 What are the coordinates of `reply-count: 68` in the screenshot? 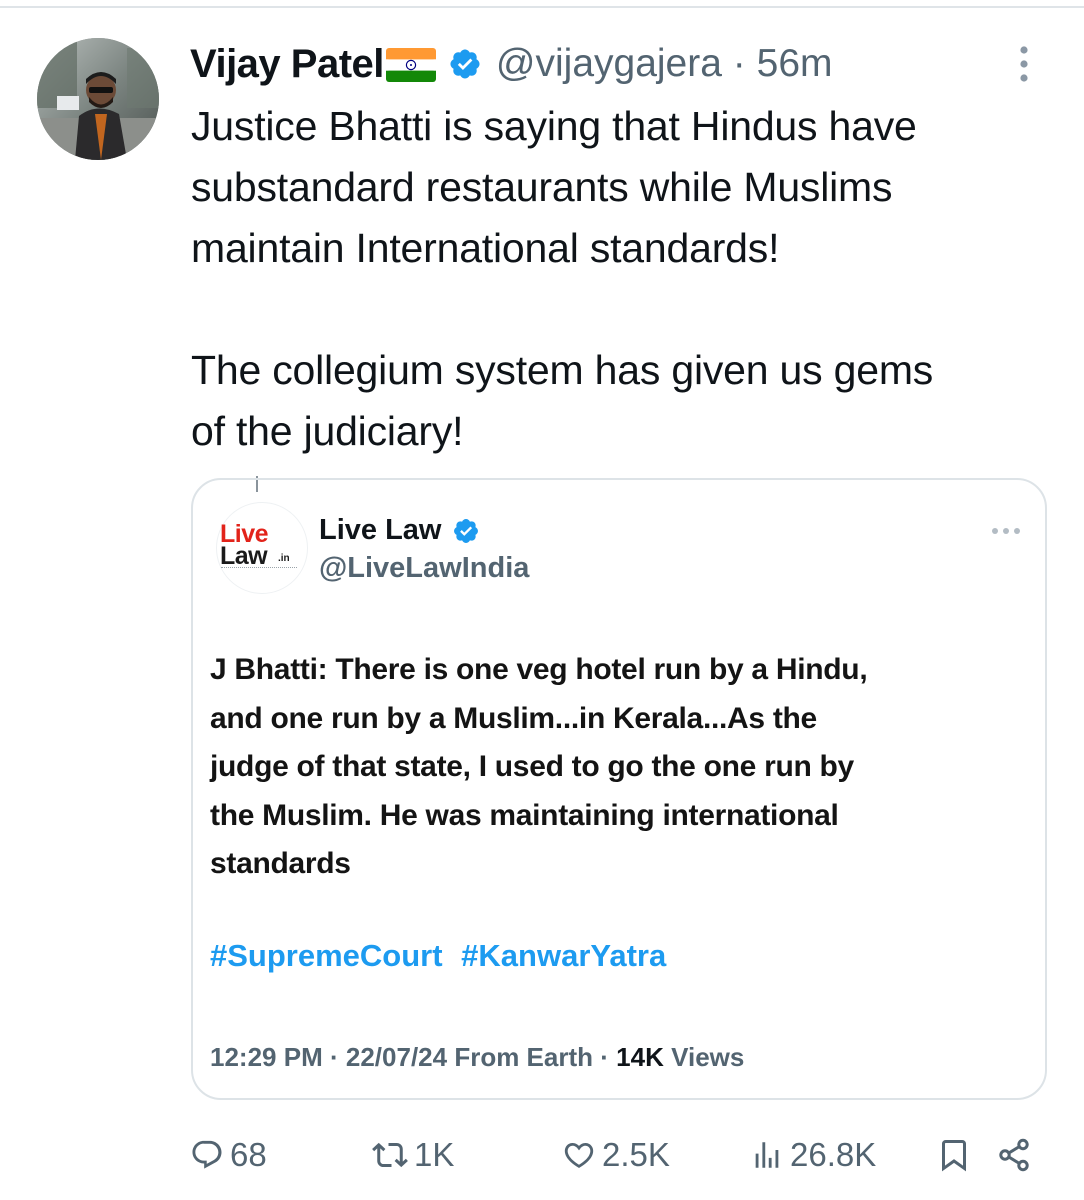 It's located at (248, 1154).